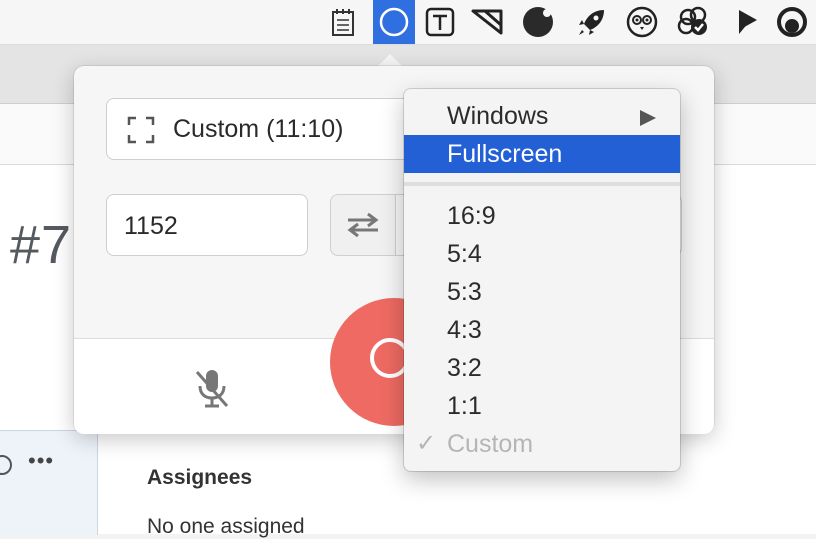  I want to click on assignees-heading: Assignees, so click(200, 477).